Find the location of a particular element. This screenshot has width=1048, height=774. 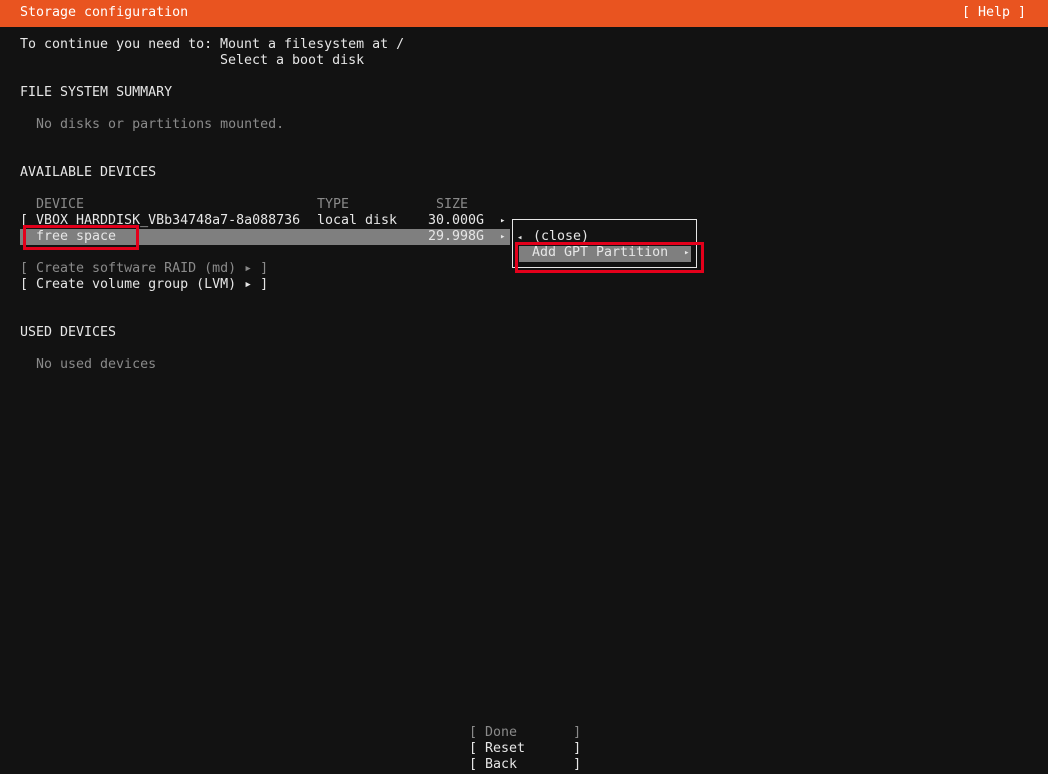

intro-item-boot: Select a boot disk is located at coordinates (292, 60).